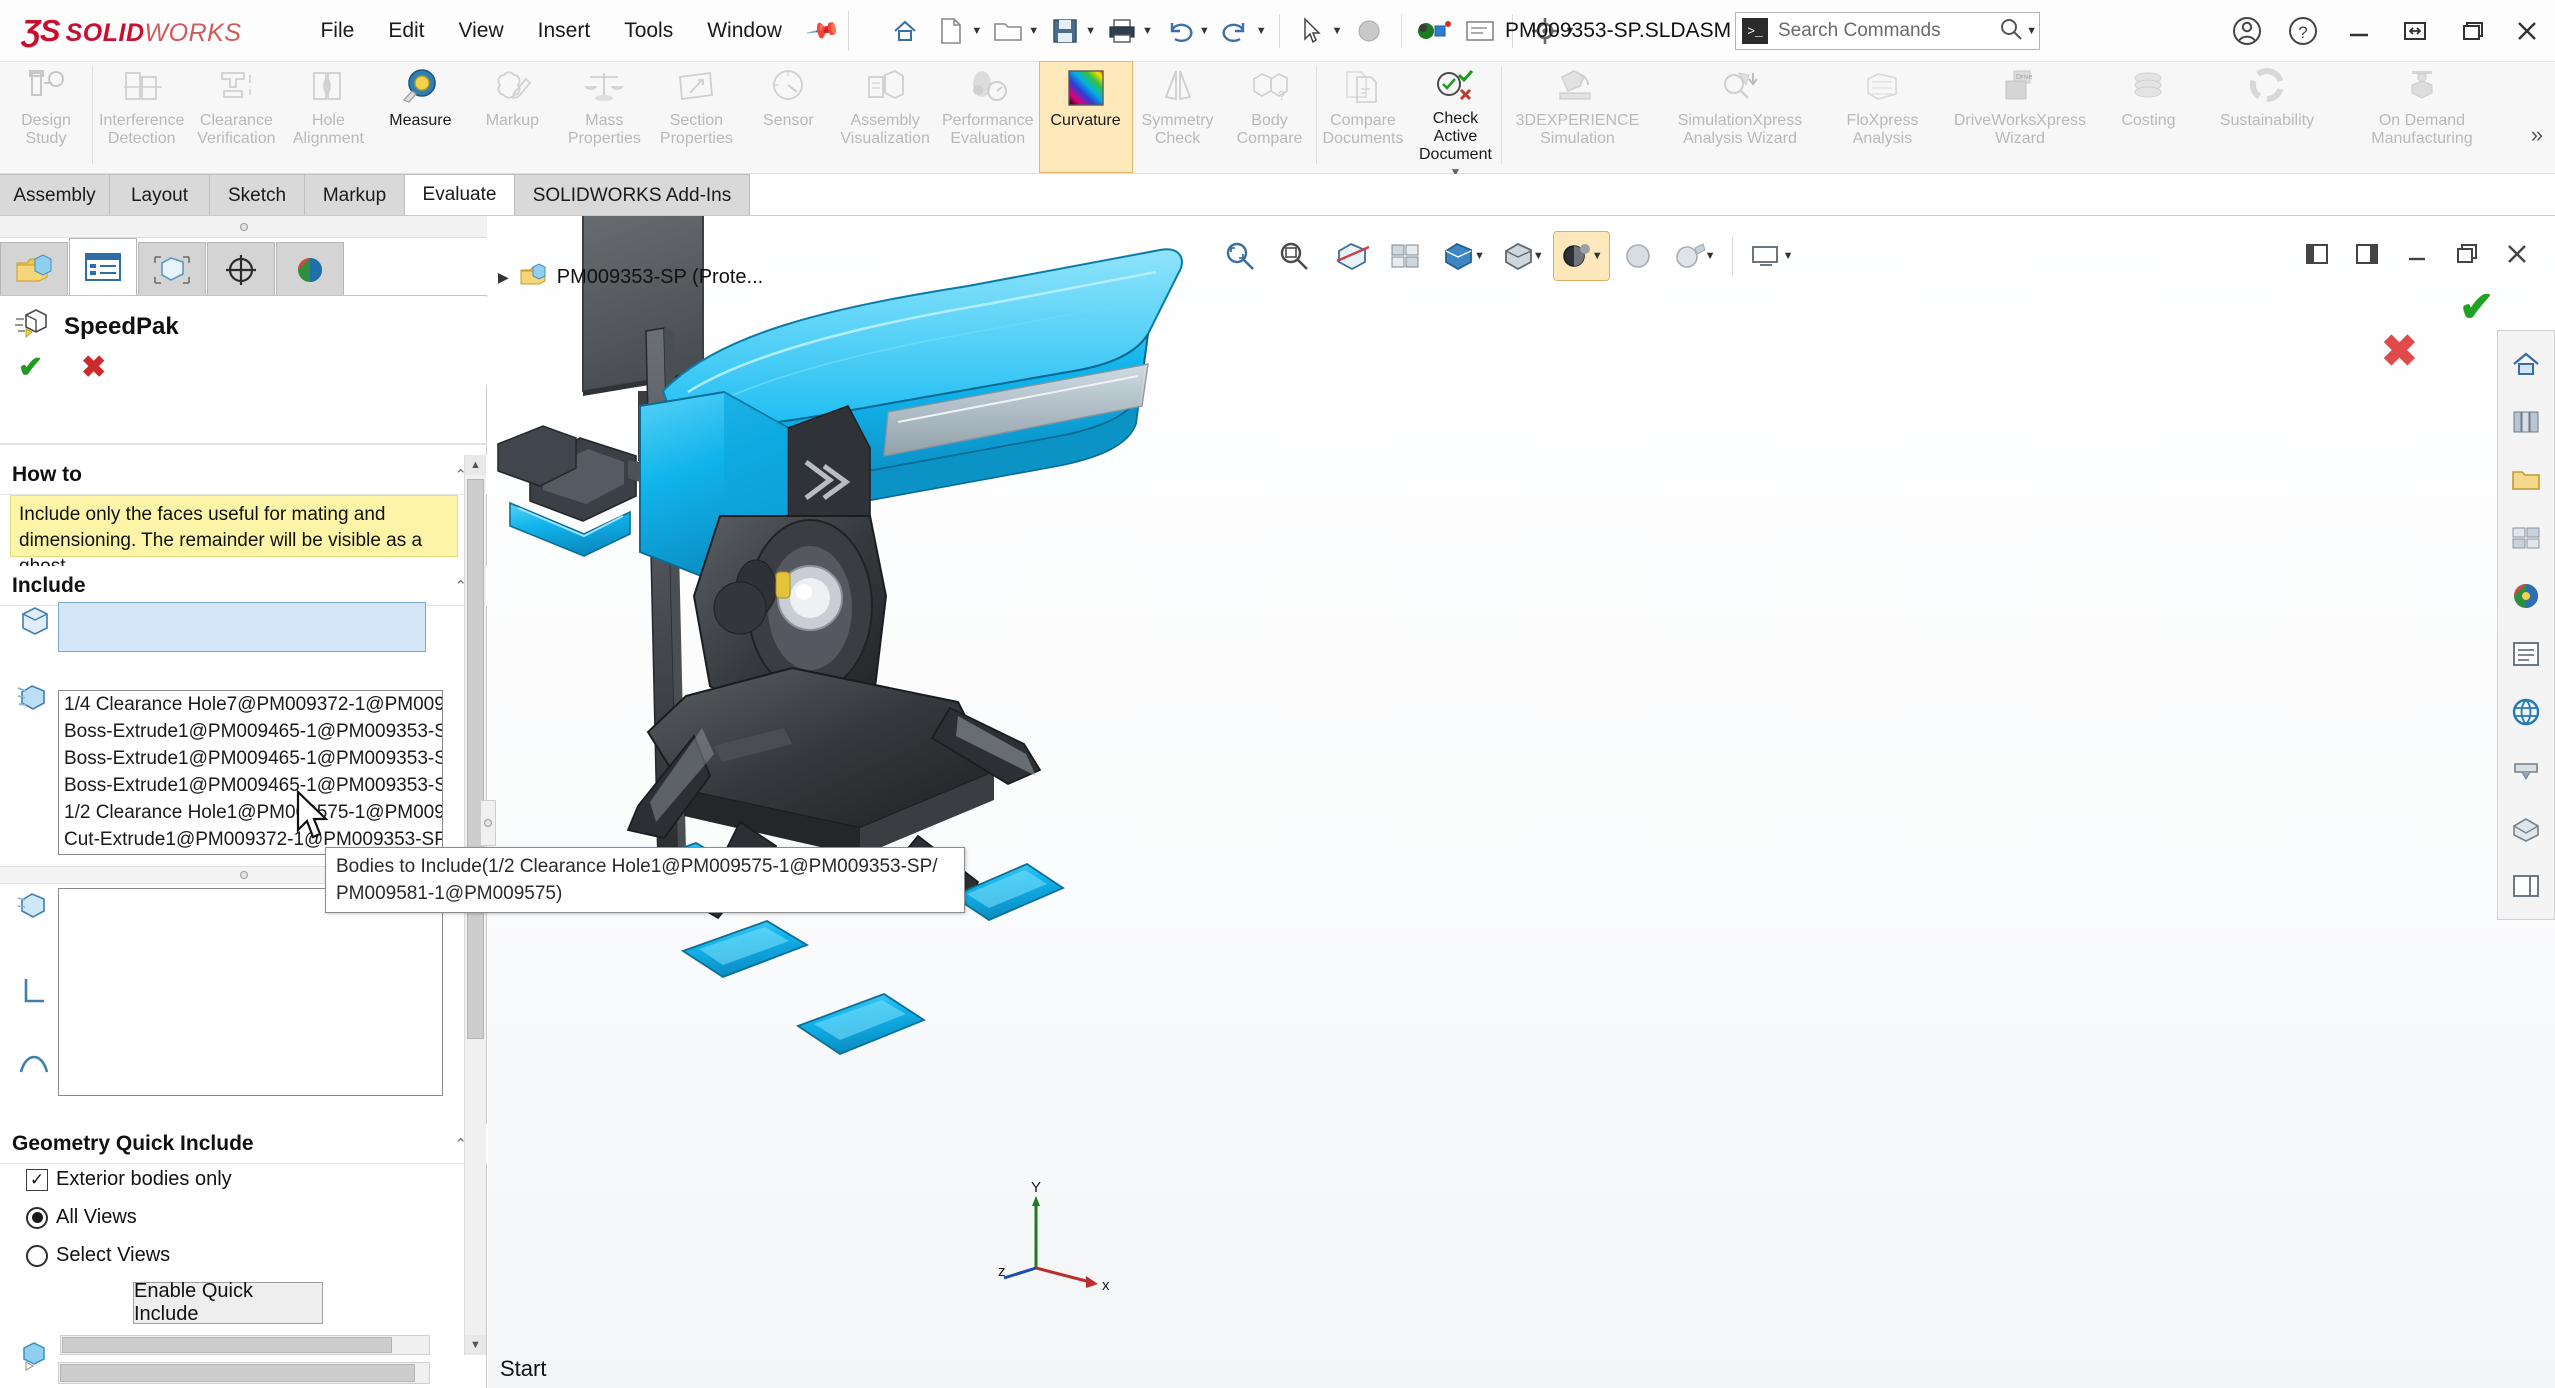 This screenshot has height=1388, width=2555. I want to click on view-orientation-icon, so click(1407, 256).